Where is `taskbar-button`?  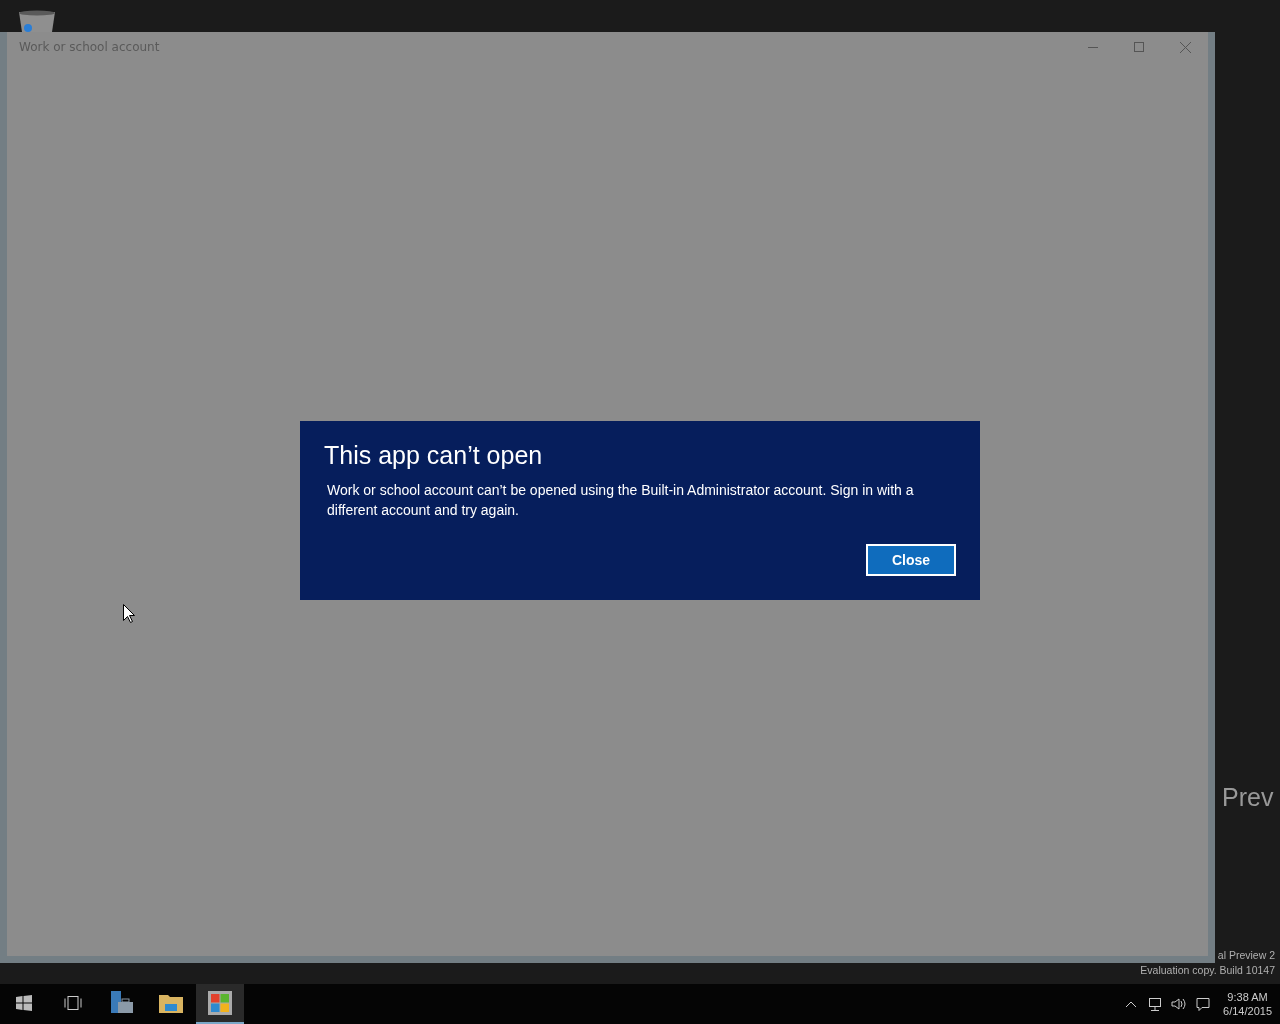 taskbar-button is located at coordinates (220, 1004).